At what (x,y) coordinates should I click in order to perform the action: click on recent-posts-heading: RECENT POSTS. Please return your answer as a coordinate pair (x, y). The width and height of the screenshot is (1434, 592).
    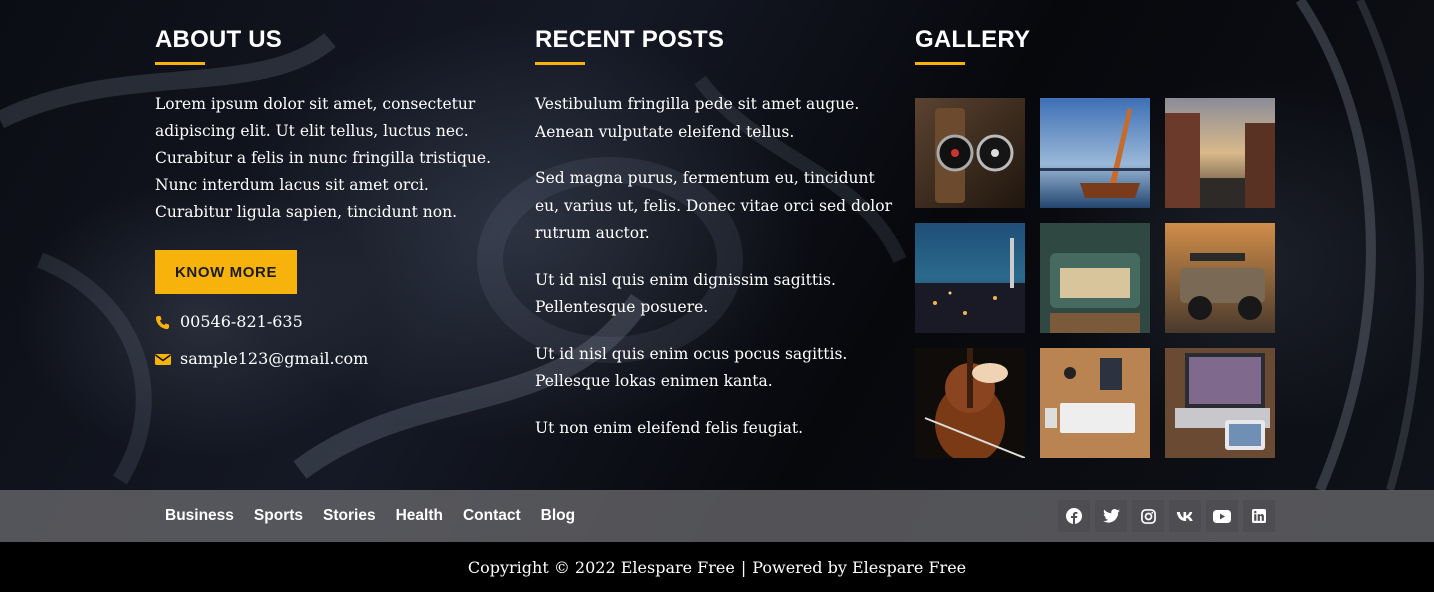
    Looking at the image, I should click on (630, 39).